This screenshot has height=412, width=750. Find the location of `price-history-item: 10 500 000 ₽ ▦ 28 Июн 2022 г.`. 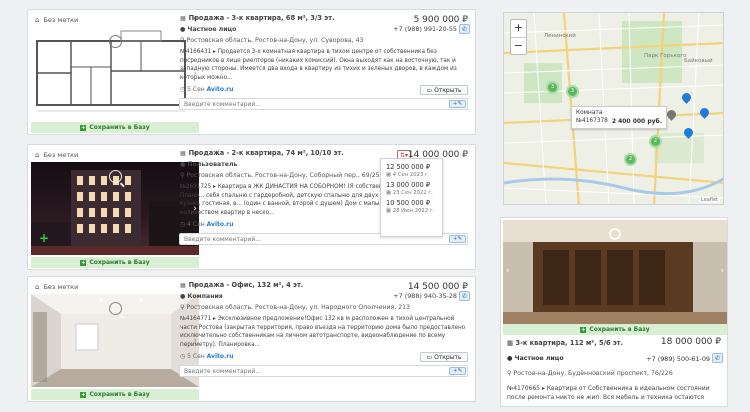

price-history-item: 10 500 000 ₽ ▦ 28 Июн 2022 г. is located at coordinates (411, 206).